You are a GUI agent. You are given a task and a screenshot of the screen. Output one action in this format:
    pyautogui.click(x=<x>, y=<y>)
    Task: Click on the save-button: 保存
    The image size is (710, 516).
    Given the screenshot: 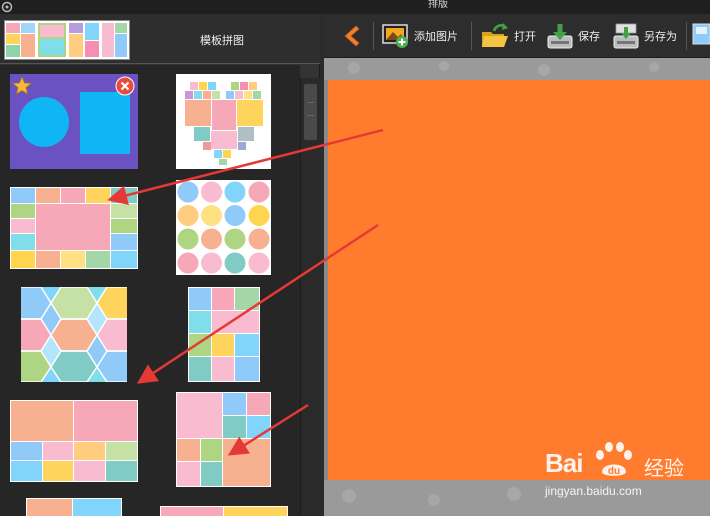 What is the action you would take?
    pyautogui.click(x=573, y=36)
    